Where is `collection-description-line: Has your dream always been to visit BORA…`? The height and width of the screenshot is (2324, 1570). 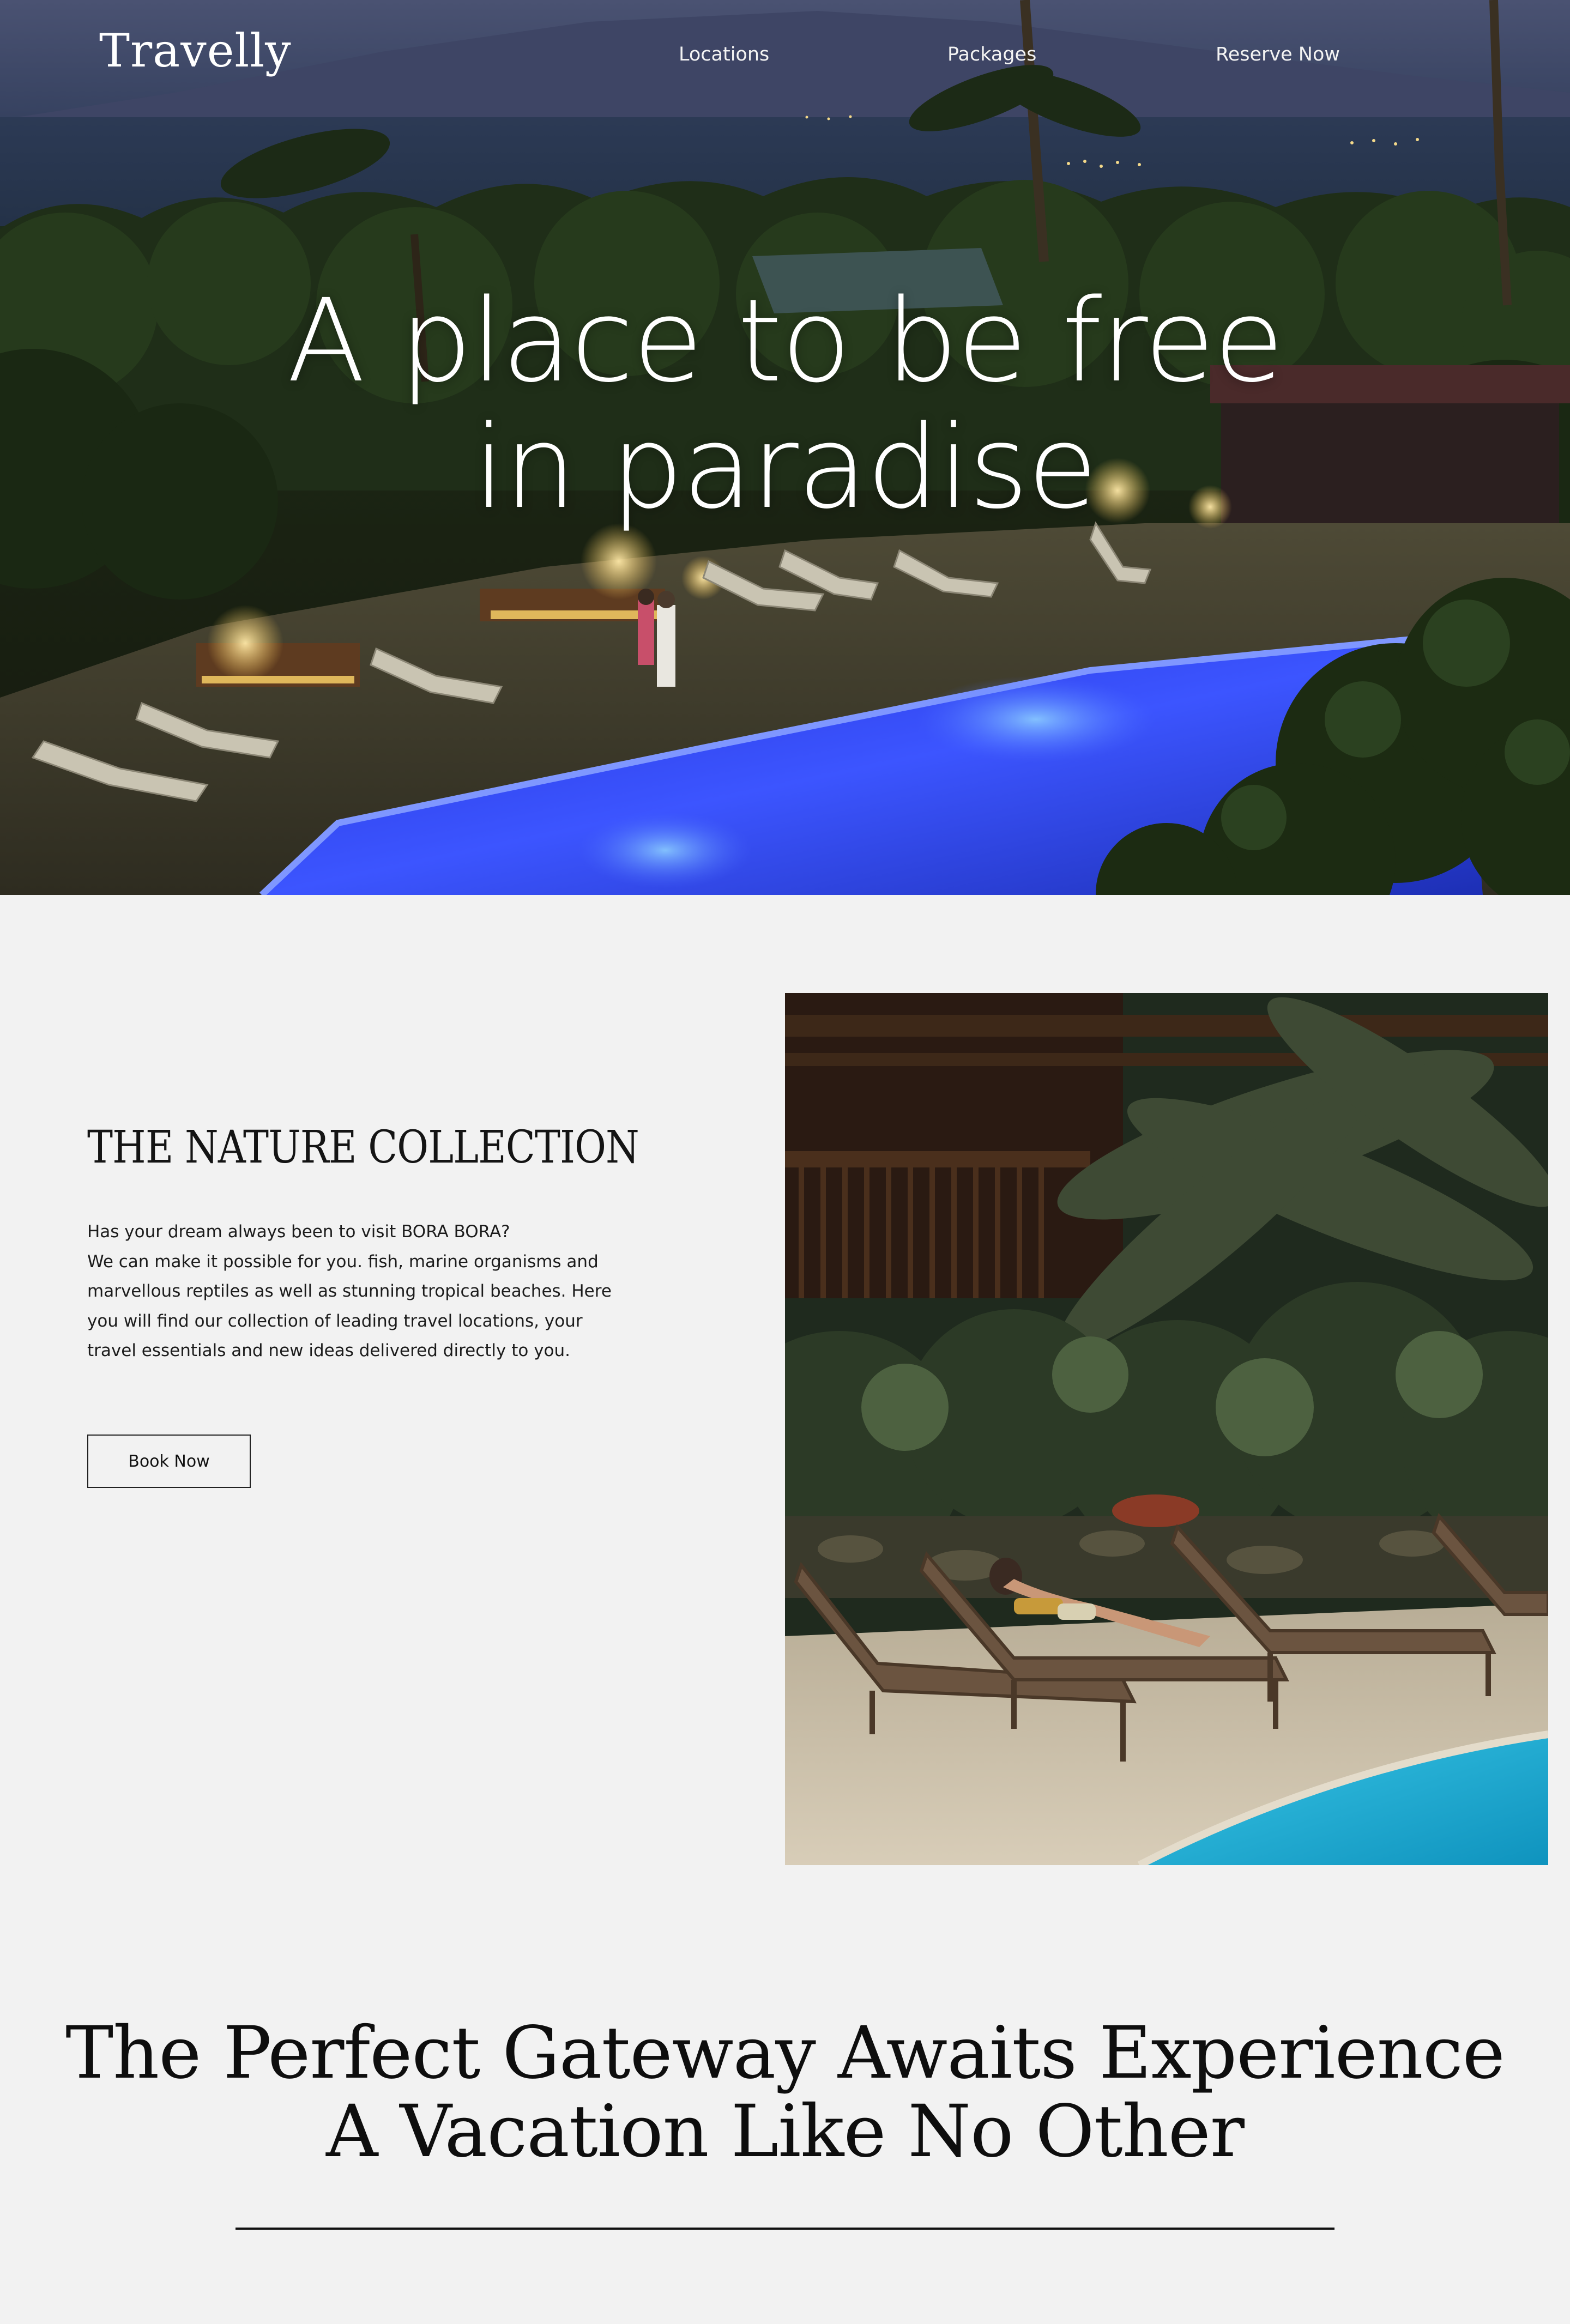
collection-description-line: Has your dream always been to visit BORA… is located at coordinates (298, 1232).